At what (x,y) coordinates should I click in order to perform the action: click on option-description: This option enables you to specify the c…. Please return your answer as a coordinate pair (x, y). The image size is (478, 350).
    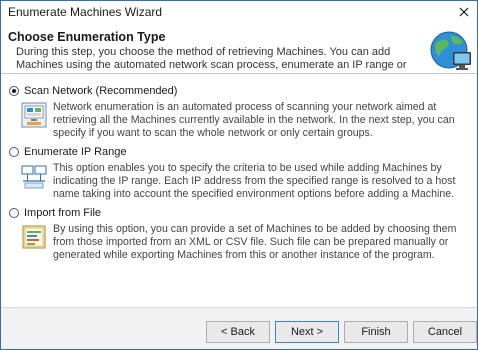
    Looking at the image, I should click on (254, 181).